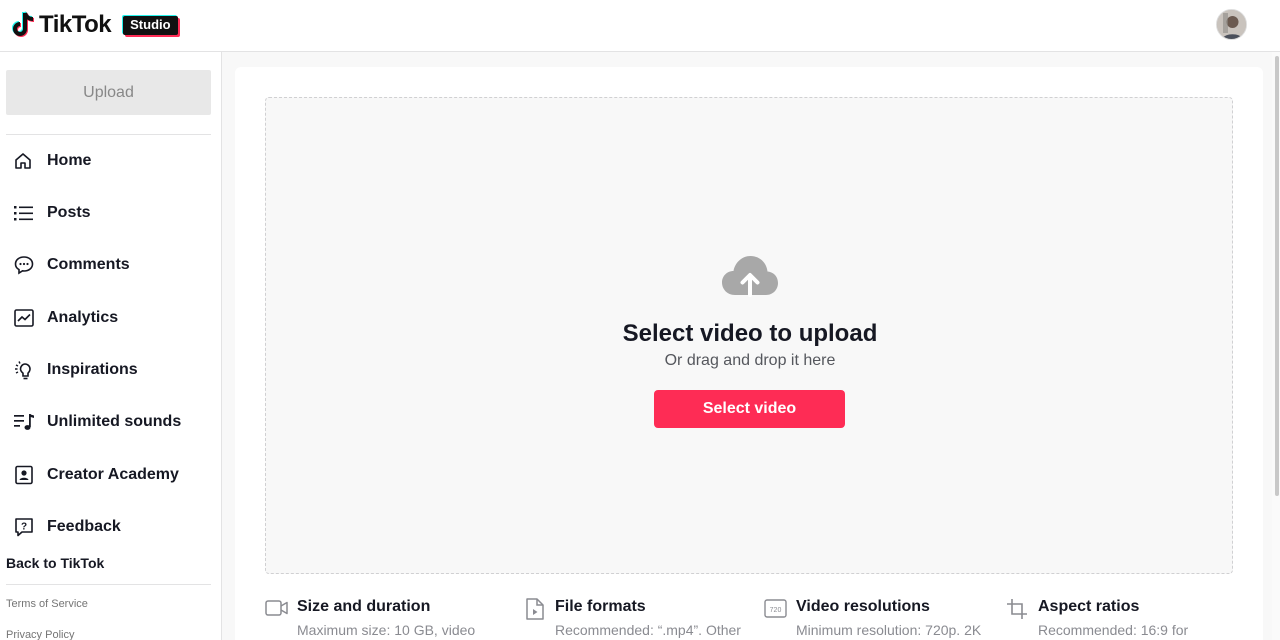 This screenshot has height=640, width=1280. I want to click on sidebar-item-unlimited-sounds: Unlimited sounds, so click(108, 422).